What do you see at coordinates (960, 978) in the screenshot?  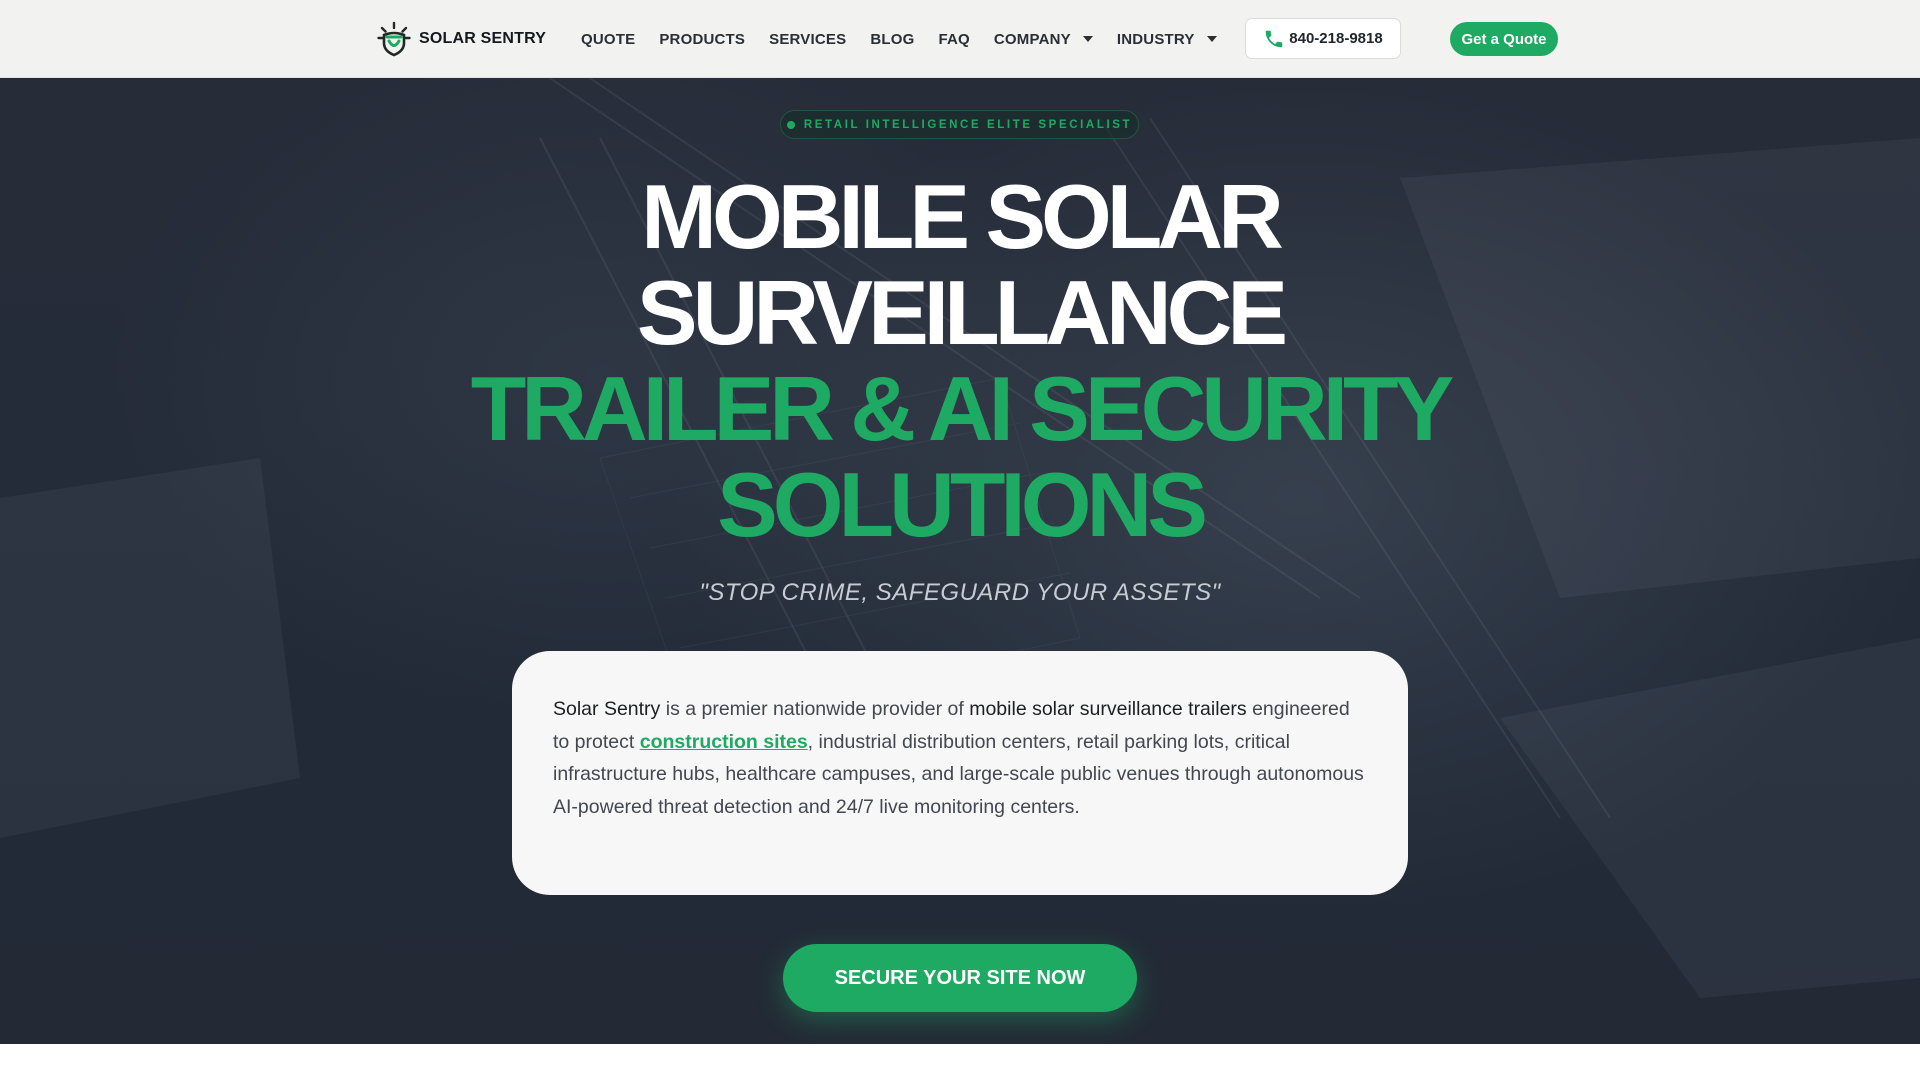 I see `secure-site-cta-button: SECURE YOUR SITE NOW` at bounding box center [960, 978].